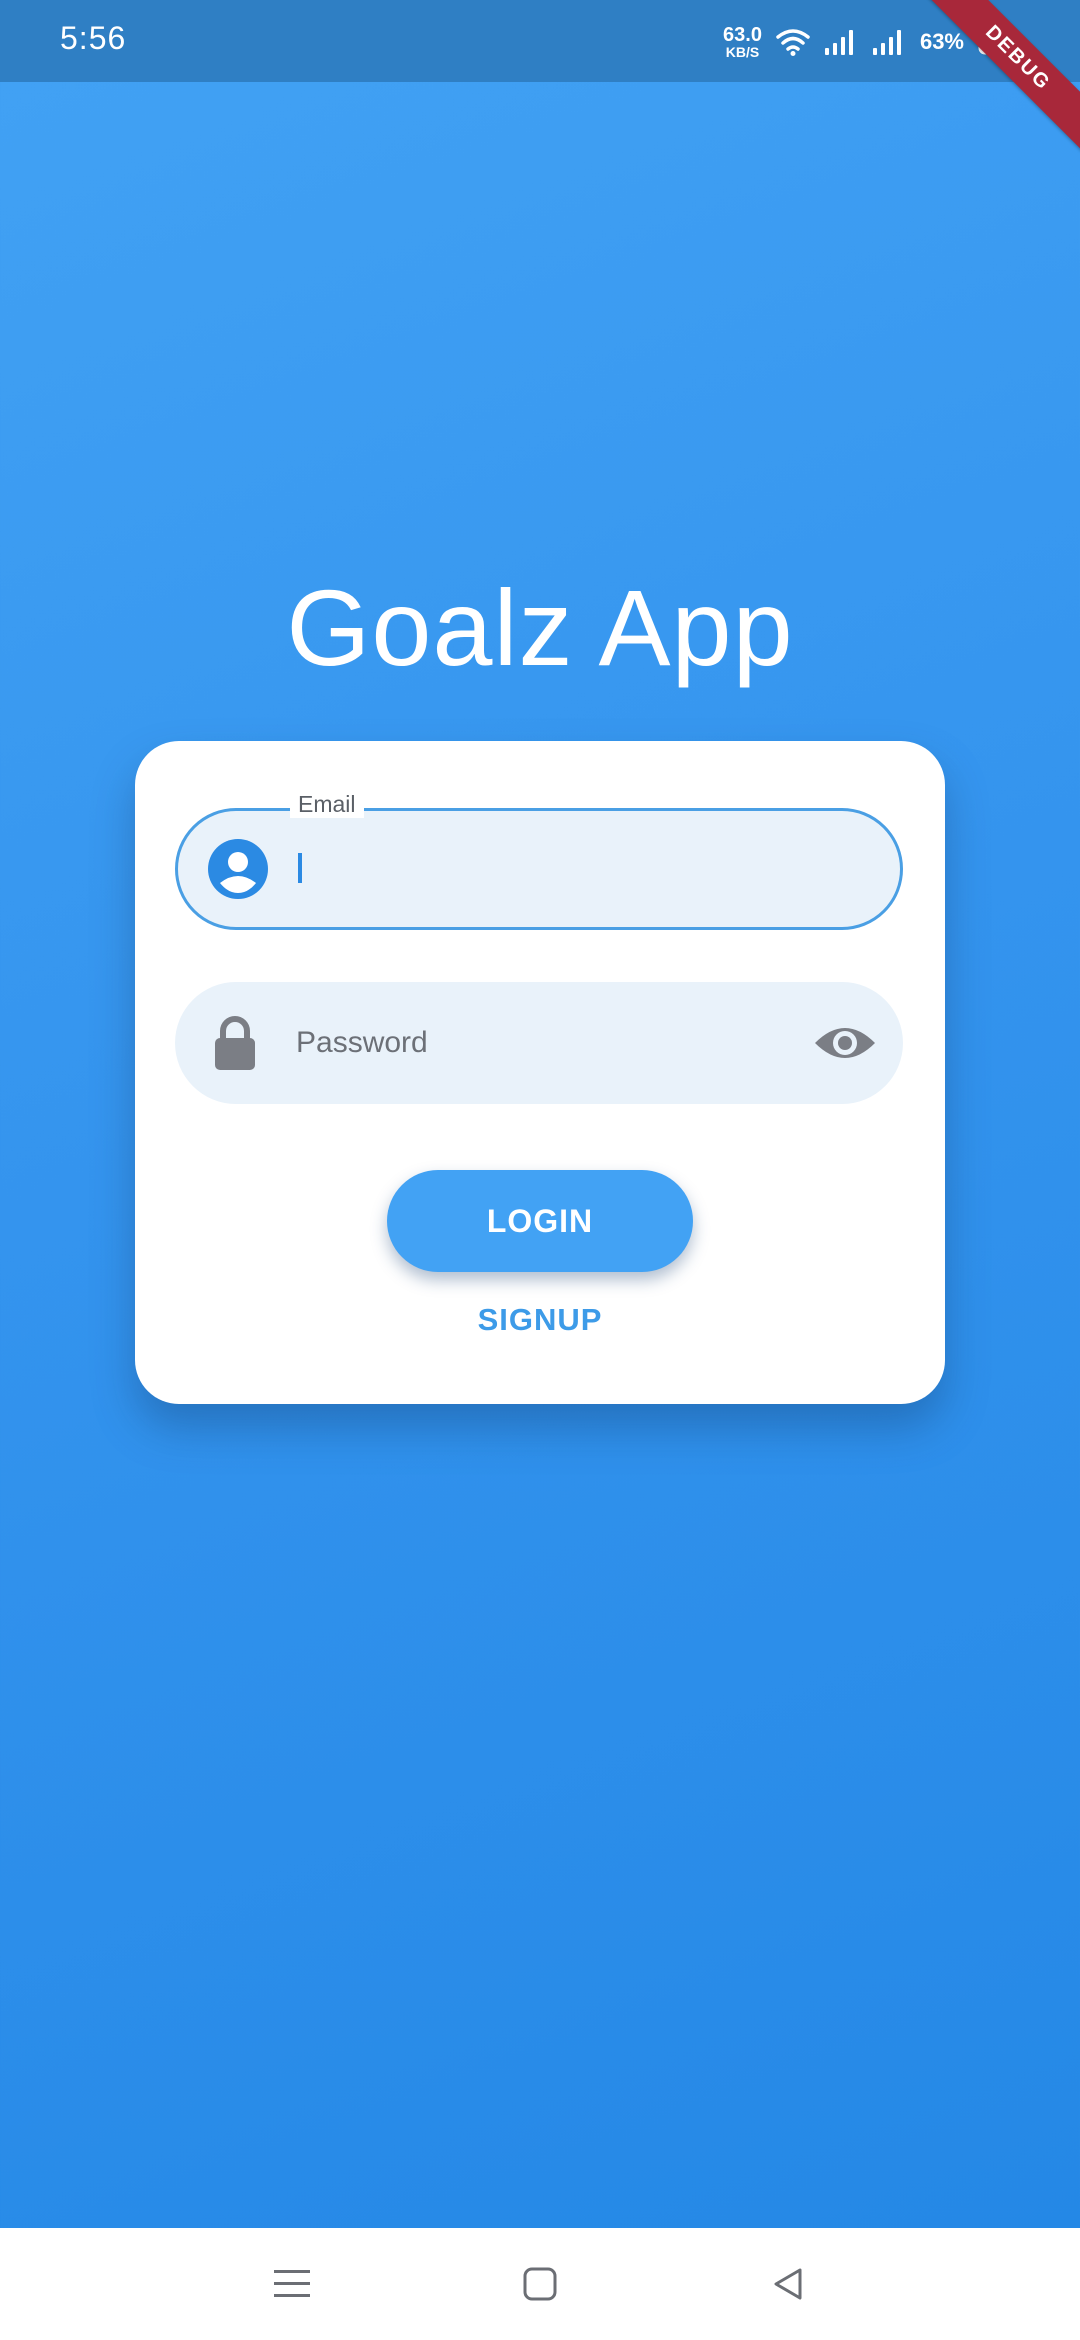 This screenshot has width=1080, height=2340. I want to click on login-button: LOGIN, so click(540, 1221).